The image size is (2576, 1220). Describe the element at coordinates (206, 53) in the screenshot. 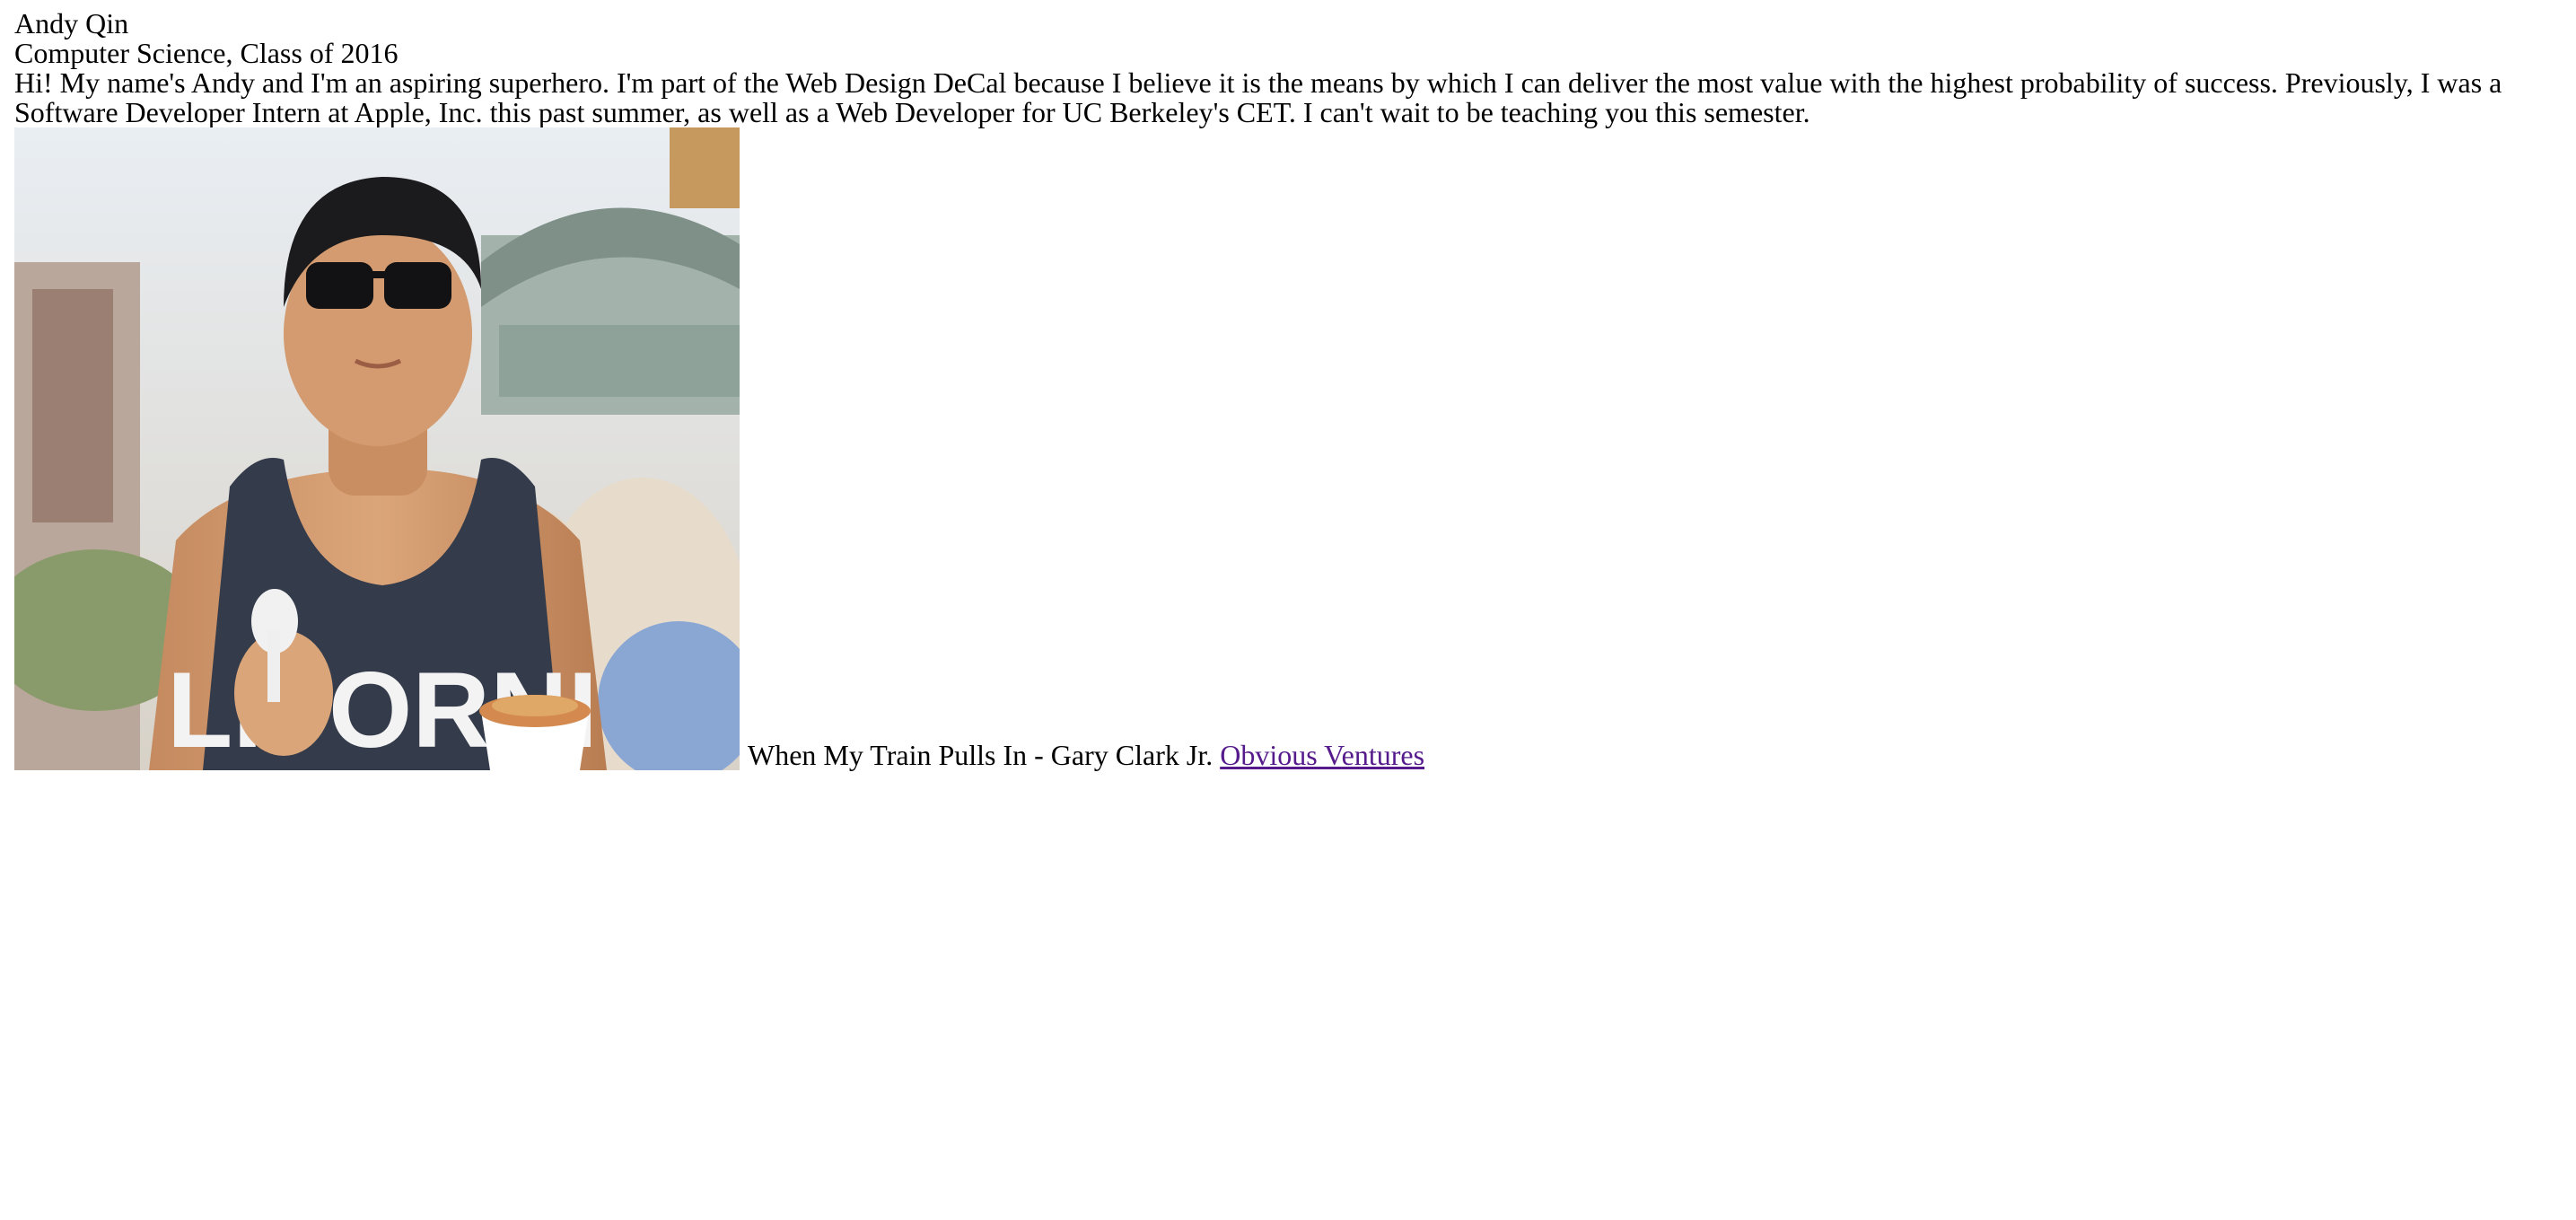

I see `profile-major: Computer Science, Class of 2016` at that location.